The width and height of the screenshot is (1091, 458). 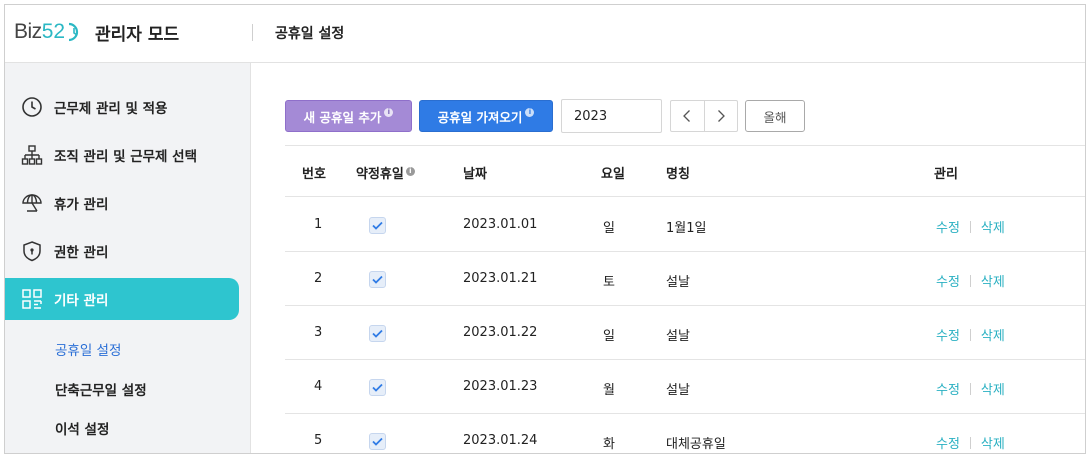 I want to click on table-header: 번호 약정휴일 i 날짜 요일 명칭 관리, so click(x=685, y=171).